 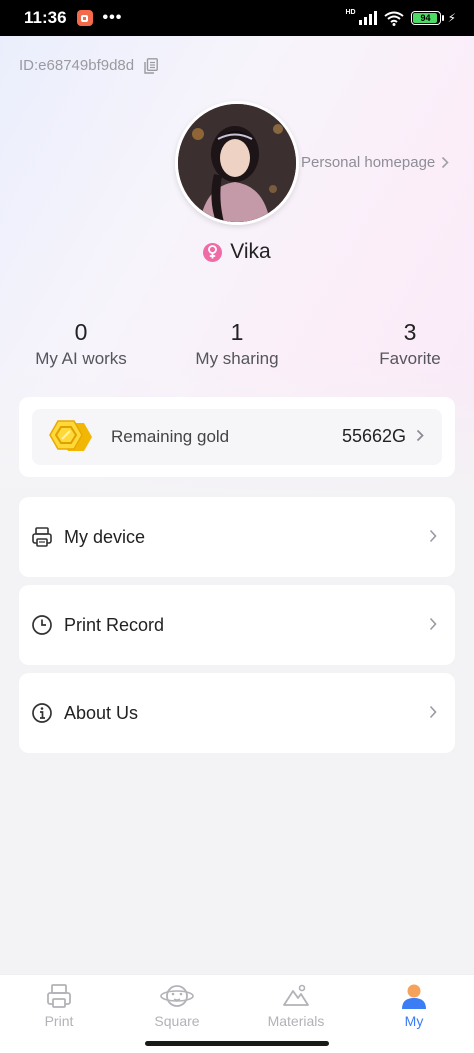 What do you see at coordinates (77, 65) in the screenshot?
I see `user-id-text: ID:e68749bf9d8d` at bounding box center [77, 65].